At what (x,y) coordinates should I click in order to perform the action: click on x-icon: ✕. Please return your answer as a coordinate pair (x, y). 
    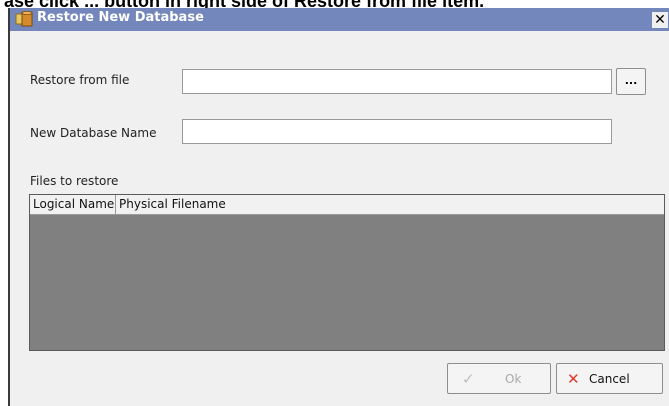
    Looking at the image, I should click on (573, 379).